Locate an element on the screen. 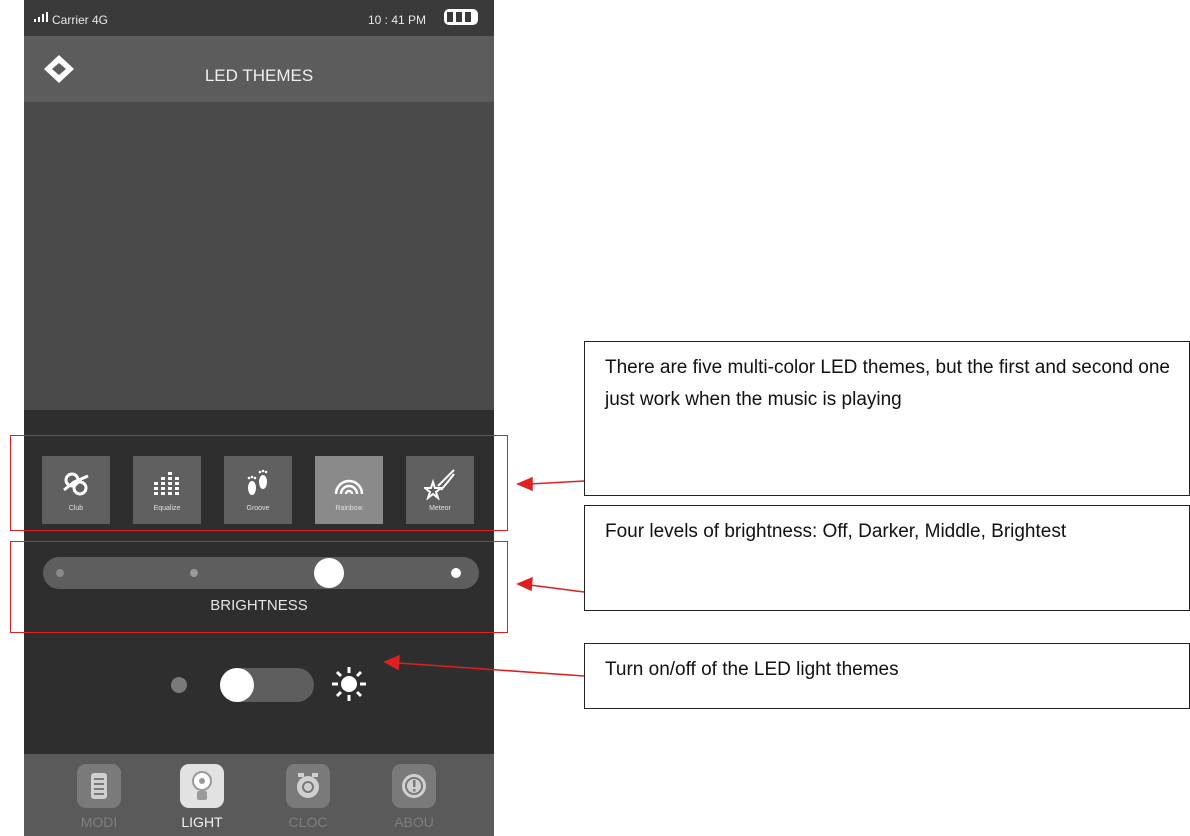  mode-icon is located at coordinates (99, 786).